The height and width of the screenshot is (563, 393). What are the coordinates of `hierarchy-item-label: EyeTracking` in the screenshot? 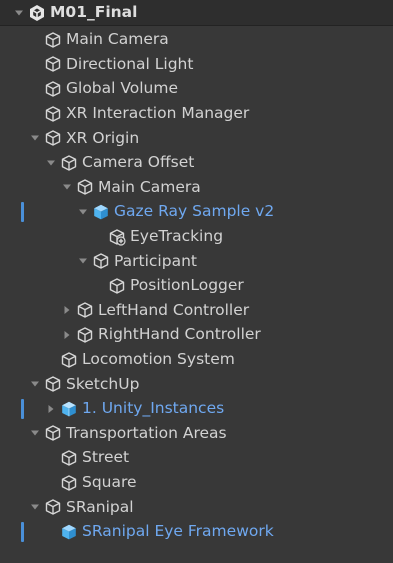 It's located at (177, 235).